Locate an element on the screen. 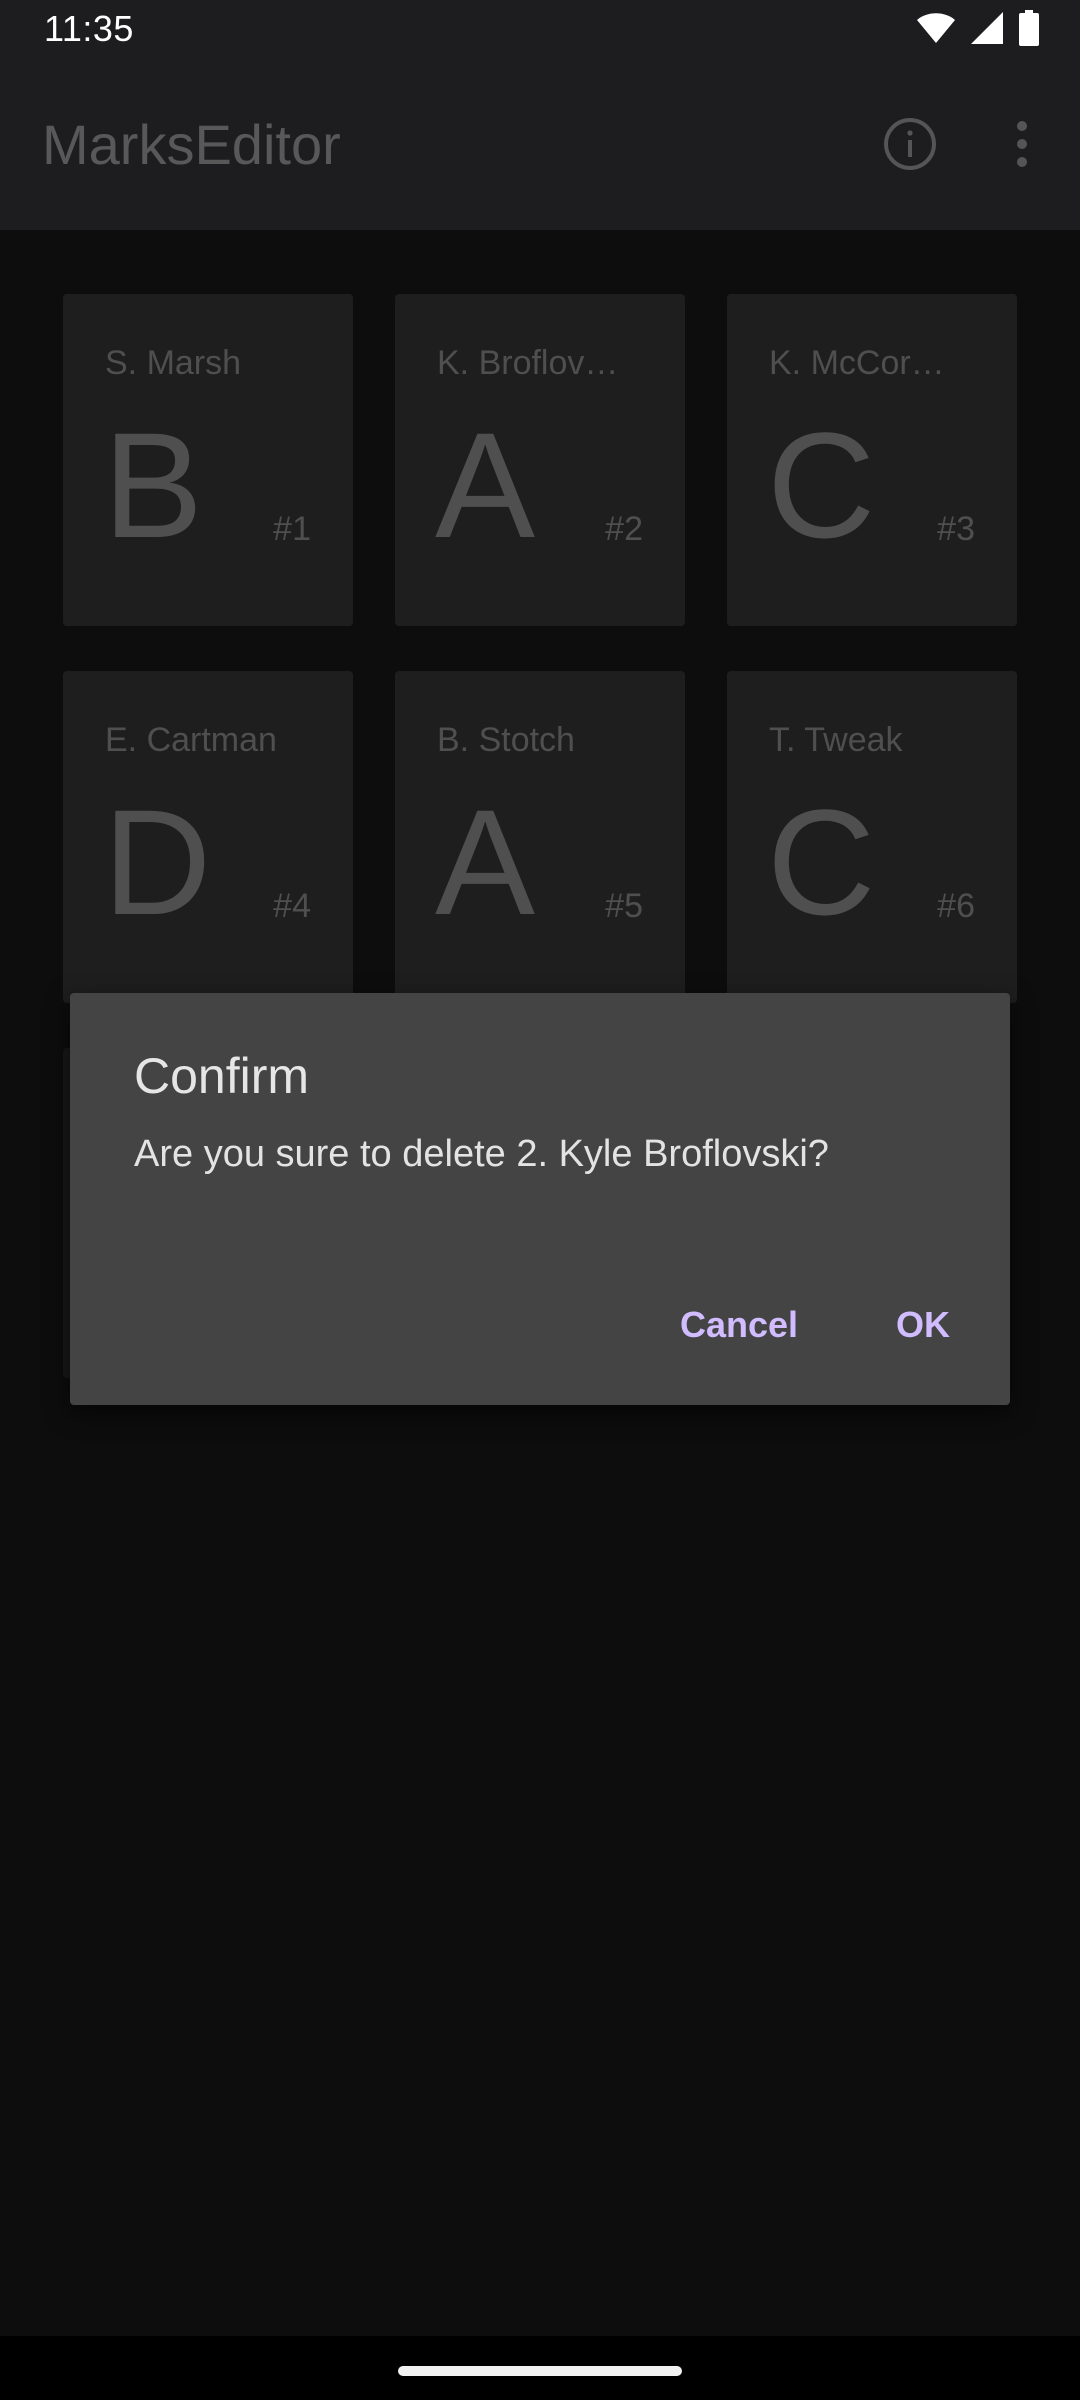  status-icons is located at coordinates (978, 30).